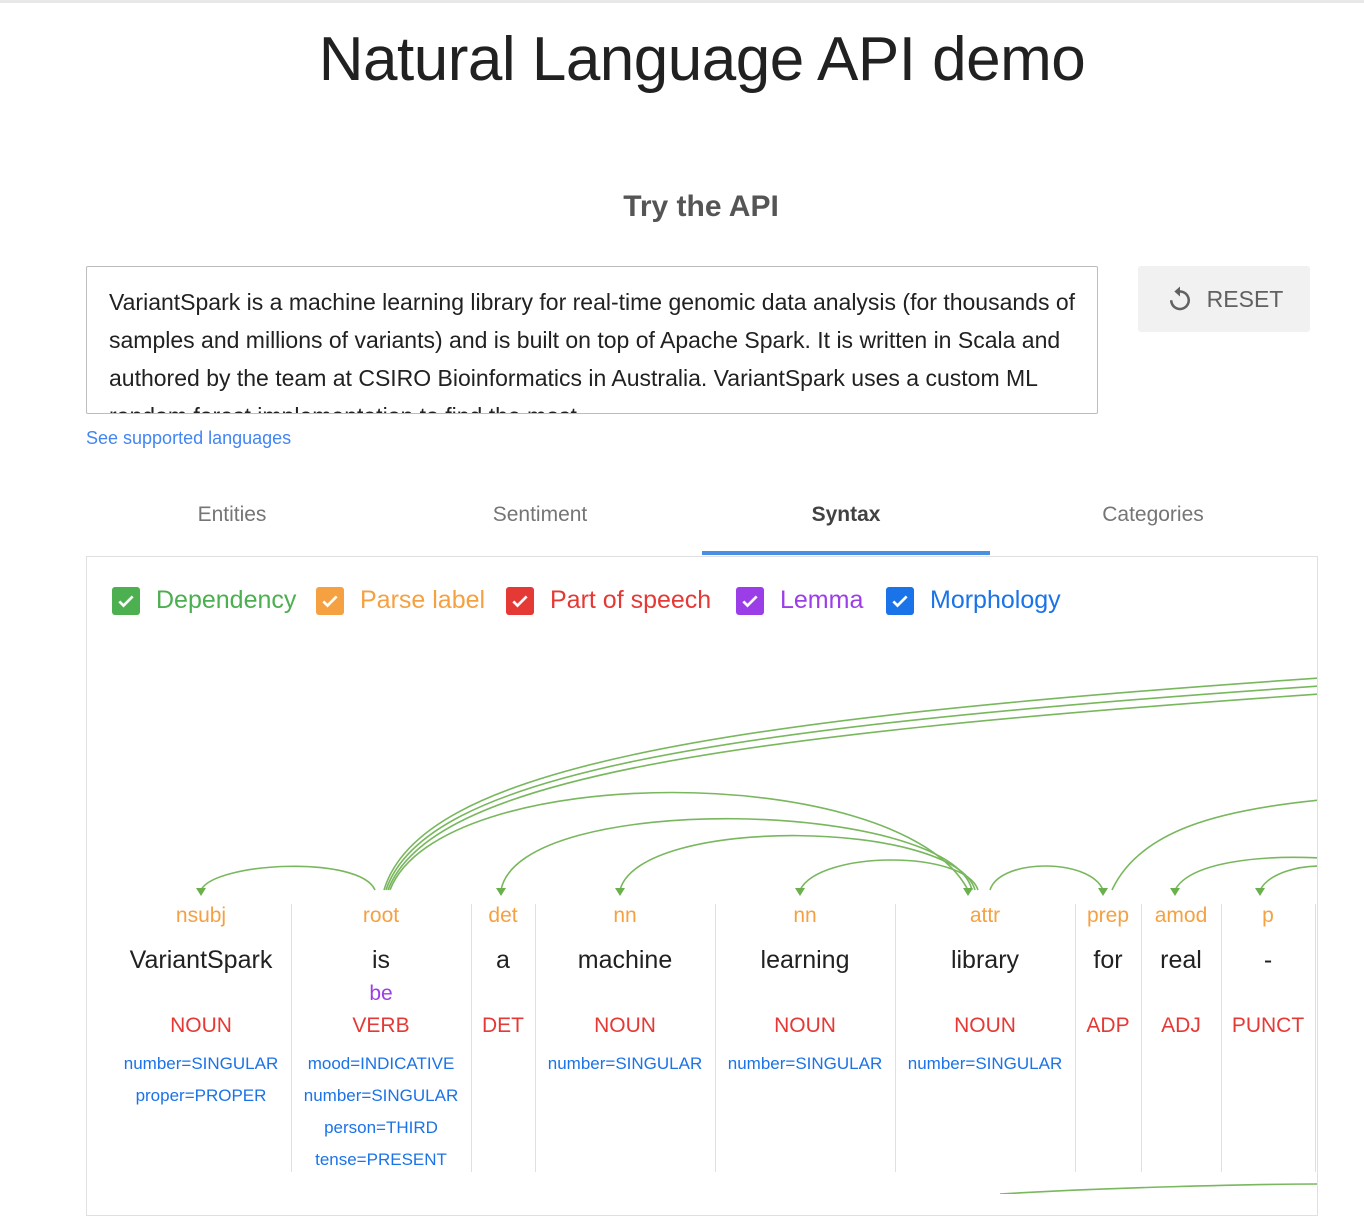 The height and width of the screenshot is (1216, 1364). I want to click on token-label: prep, so click(1108, 915).